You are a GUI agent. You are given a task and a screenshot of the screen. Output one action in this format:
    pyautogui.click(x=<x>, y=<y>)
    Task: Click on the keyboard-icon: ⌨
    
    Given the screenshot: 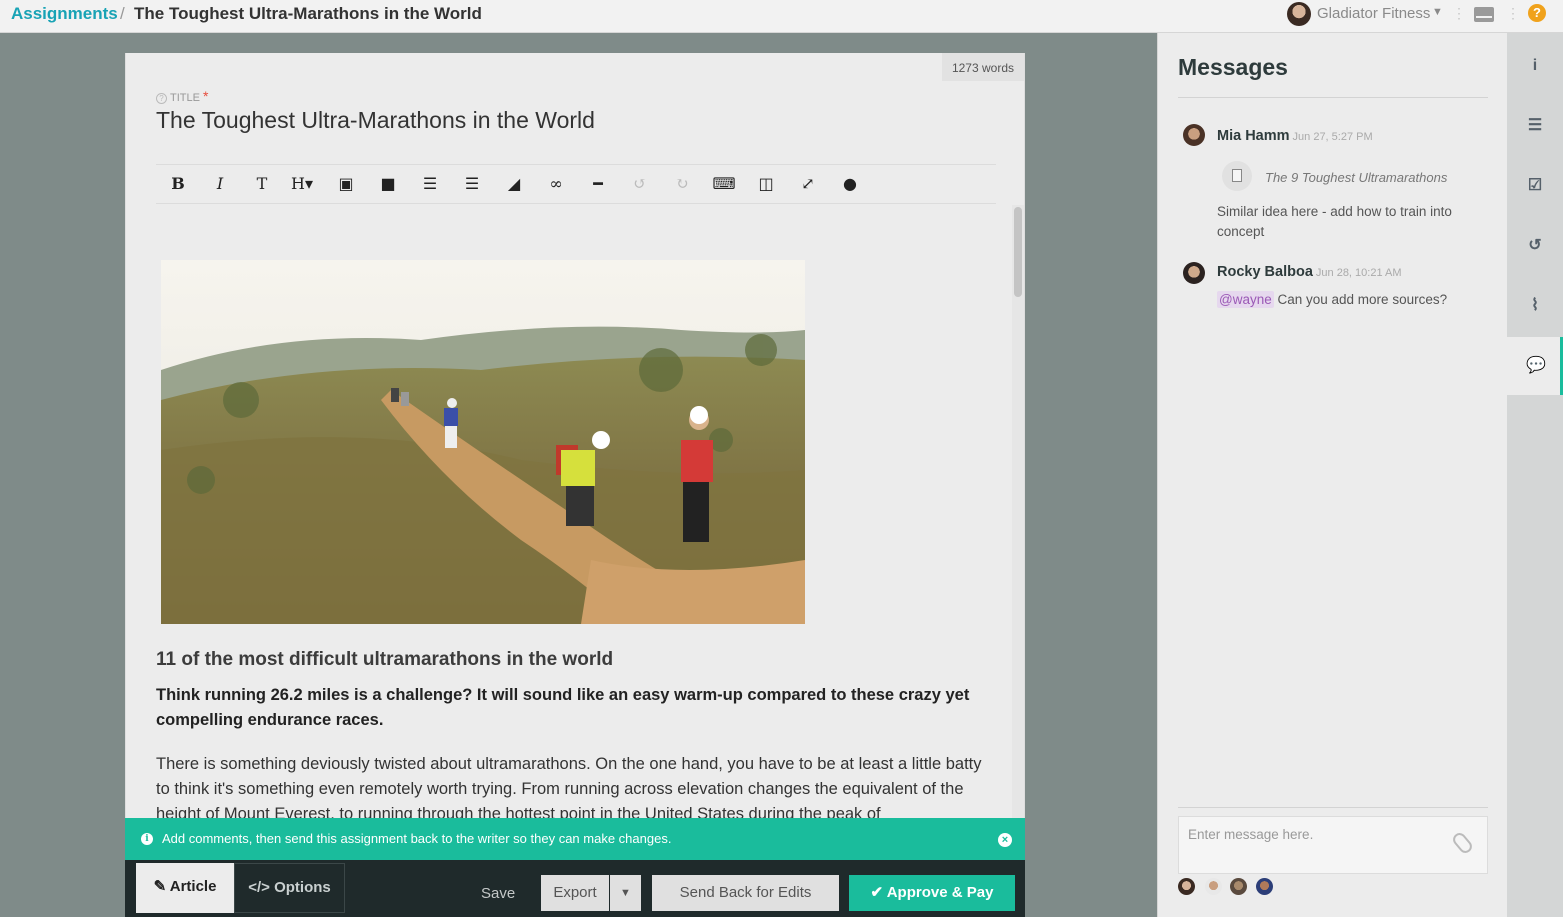 What is the action you would take?
    pyautogui.click(x=724, y=184)
    